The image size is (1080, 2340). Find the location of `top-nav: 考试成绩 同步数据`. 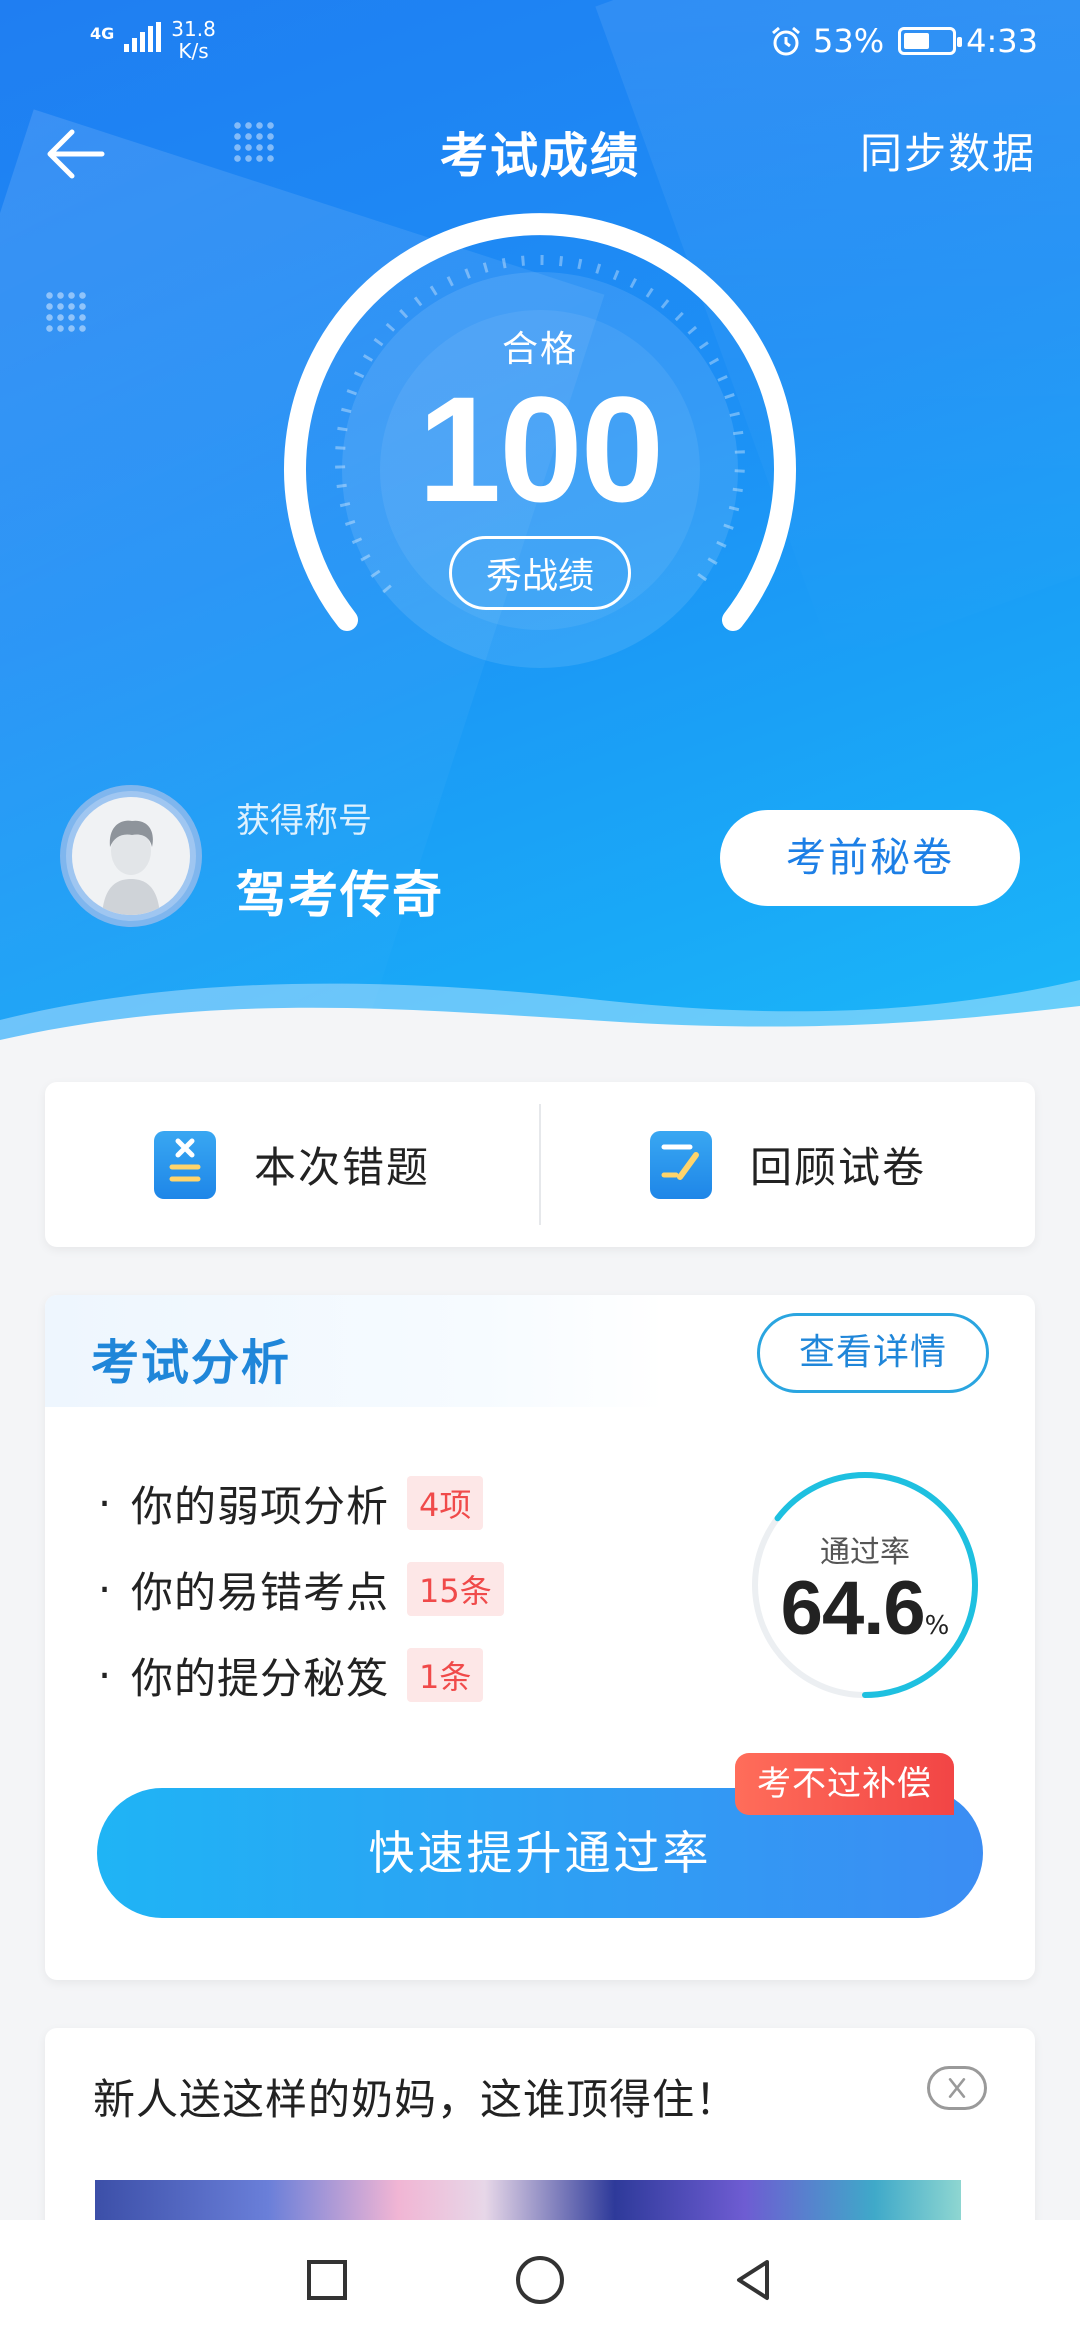

top-nav: 考试成绩 同步数据 is located at coordinates (540, 150).